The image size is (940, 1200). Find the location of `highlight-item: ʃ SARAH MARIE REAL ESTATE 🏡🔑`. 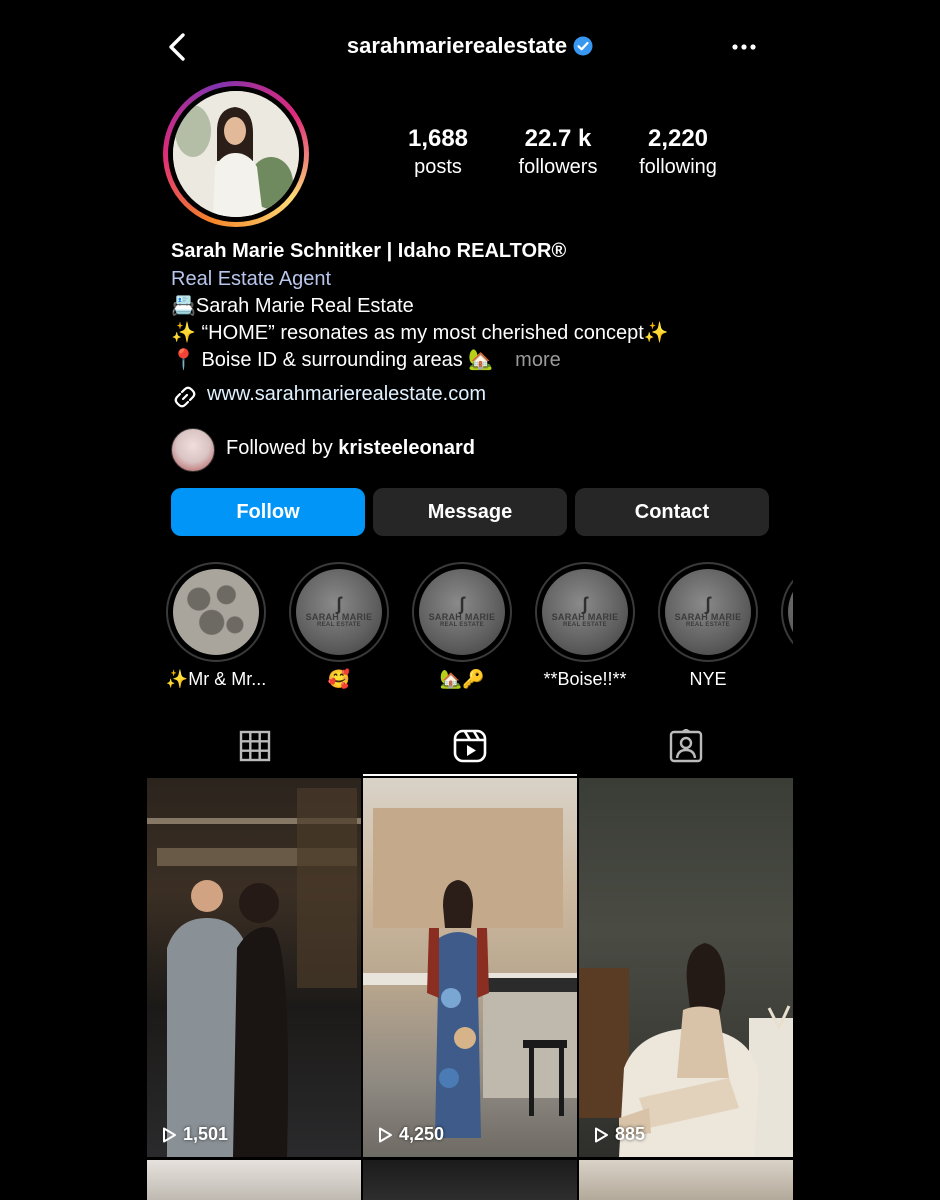

highlight-item: ʃ SARAH MARIE REAL ESTATE 🏡🔑 is located at coordinates (462, 626).